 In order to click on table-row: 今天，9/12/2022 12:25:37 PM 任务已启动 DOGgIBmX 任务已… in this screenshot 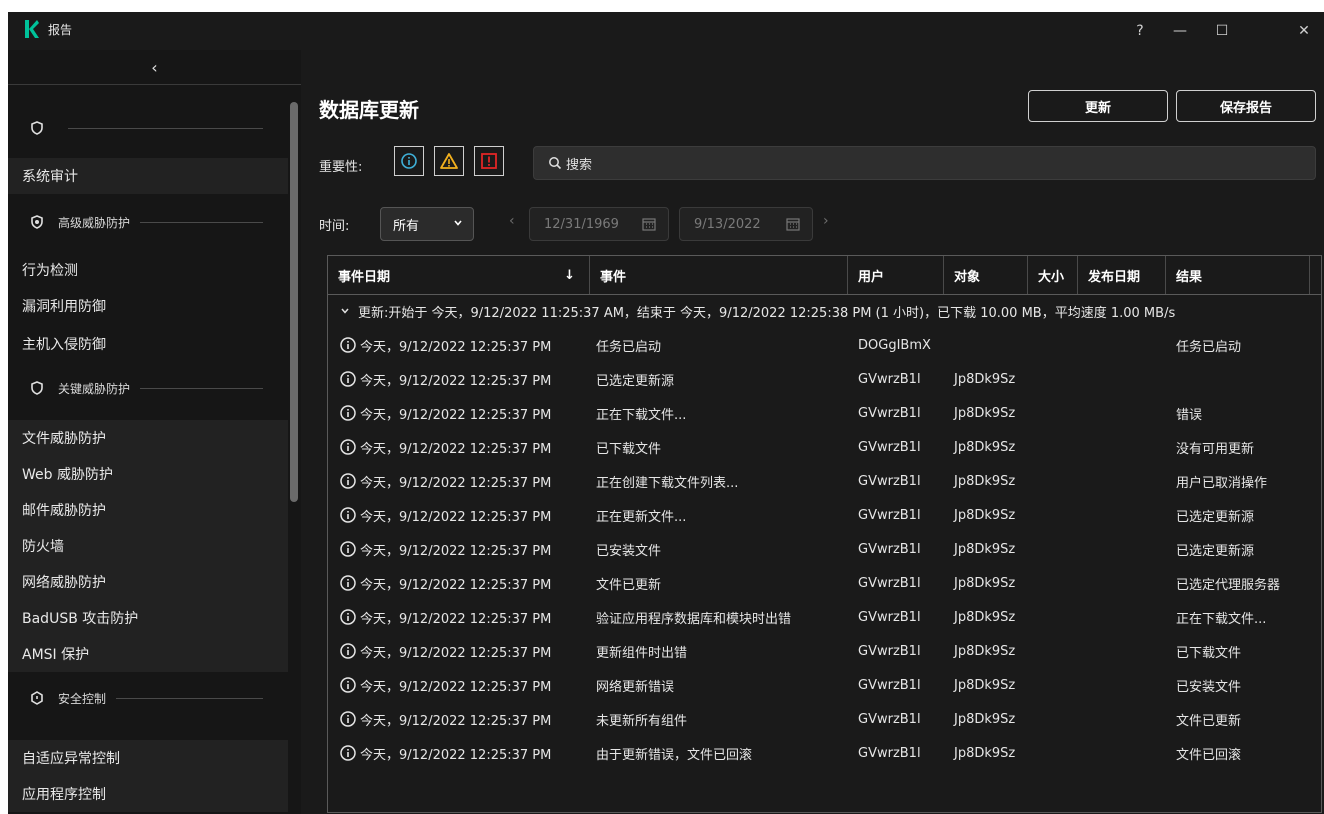, I will do `click(824, 345)`.